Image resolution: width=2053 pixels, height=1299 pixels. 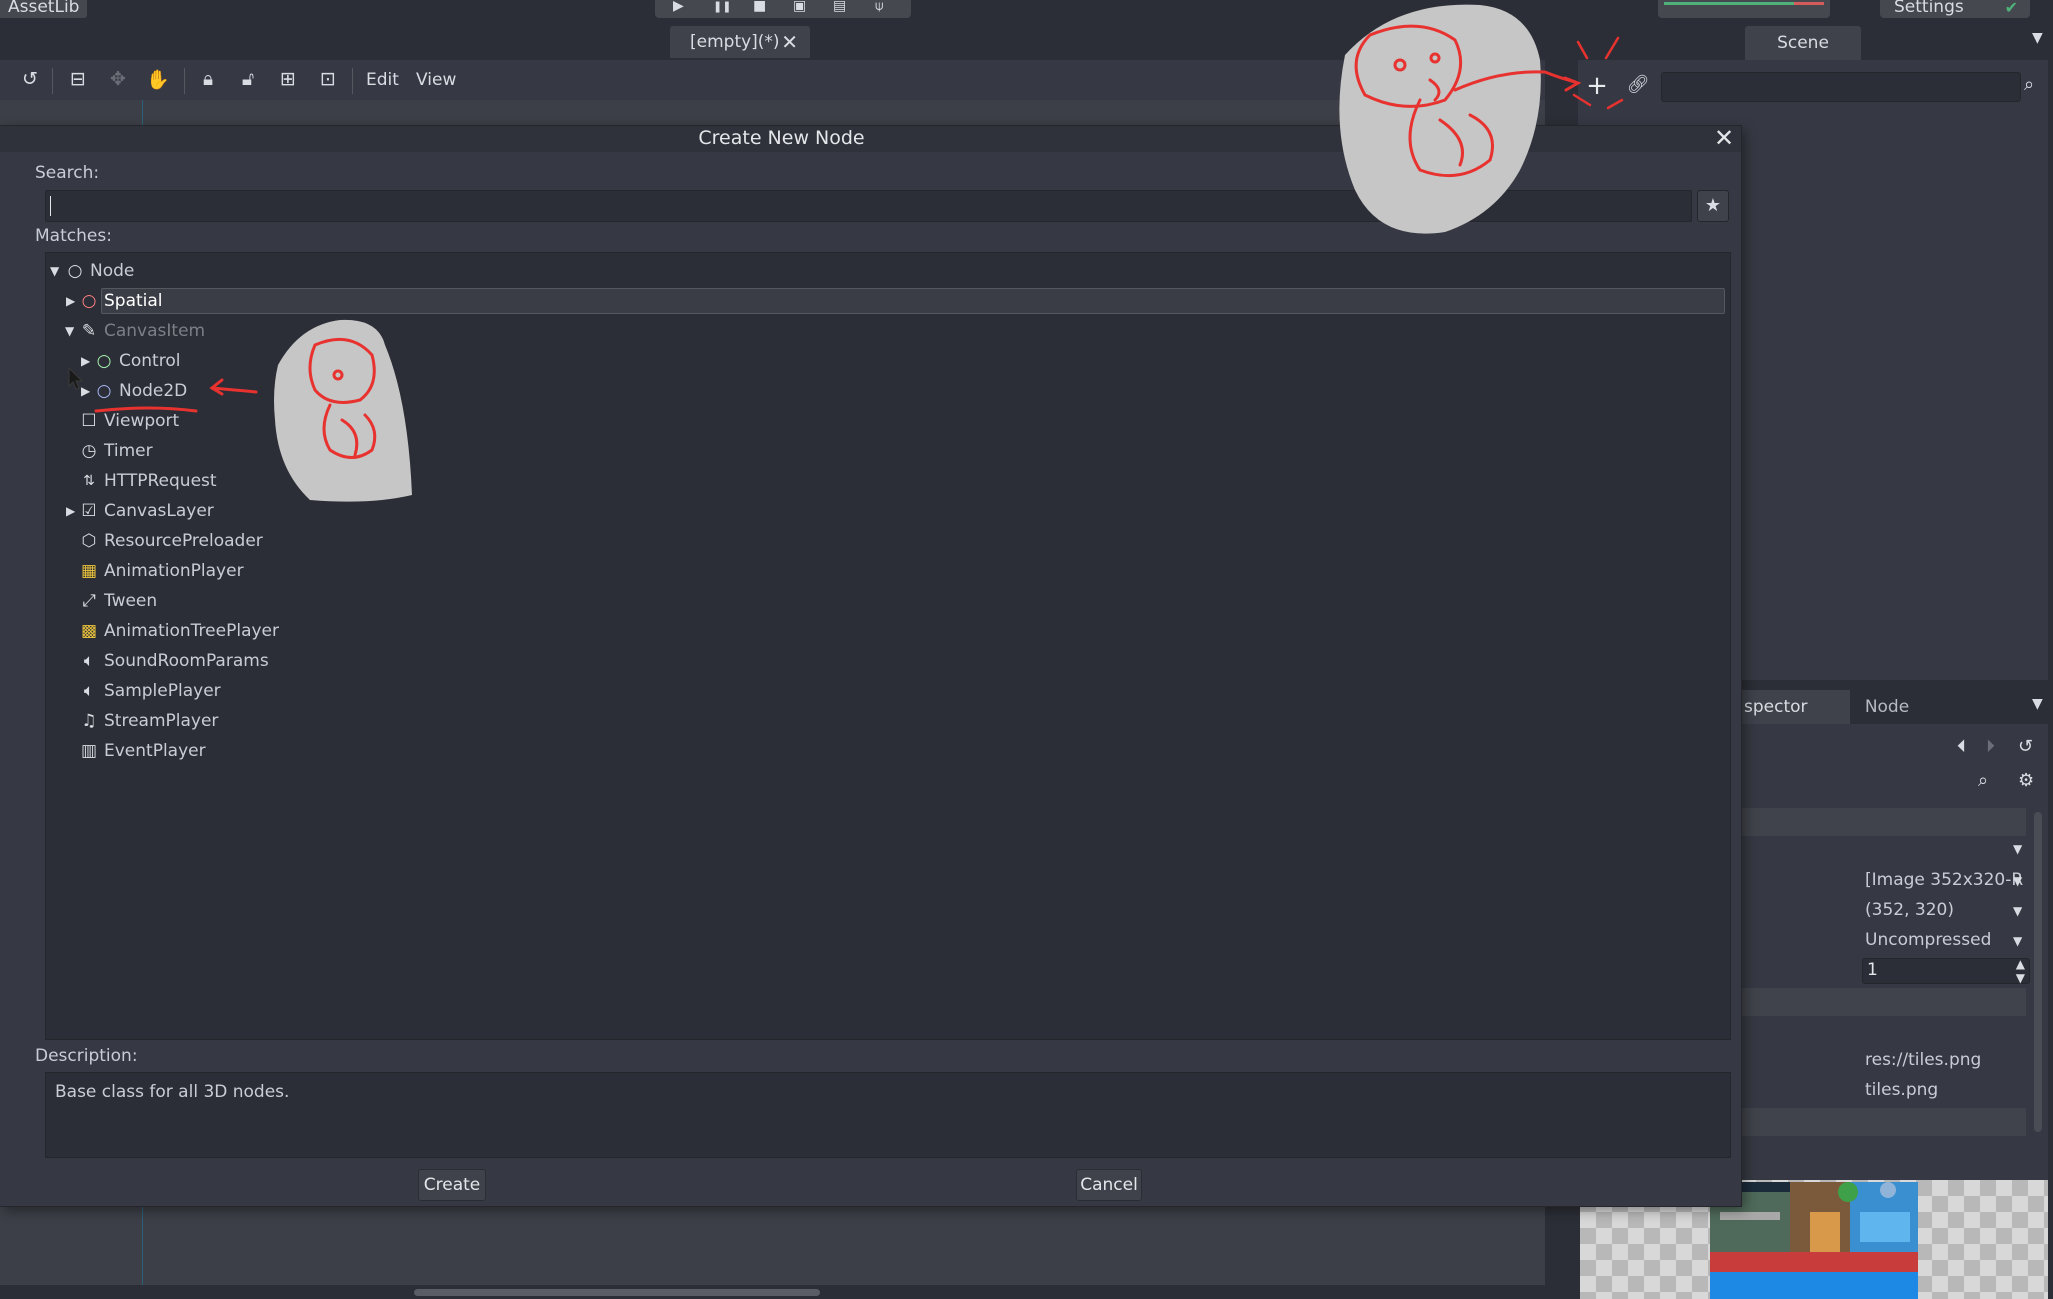 I want to click on tree-row-label: EventPlayer, so click(x=155, y=751).